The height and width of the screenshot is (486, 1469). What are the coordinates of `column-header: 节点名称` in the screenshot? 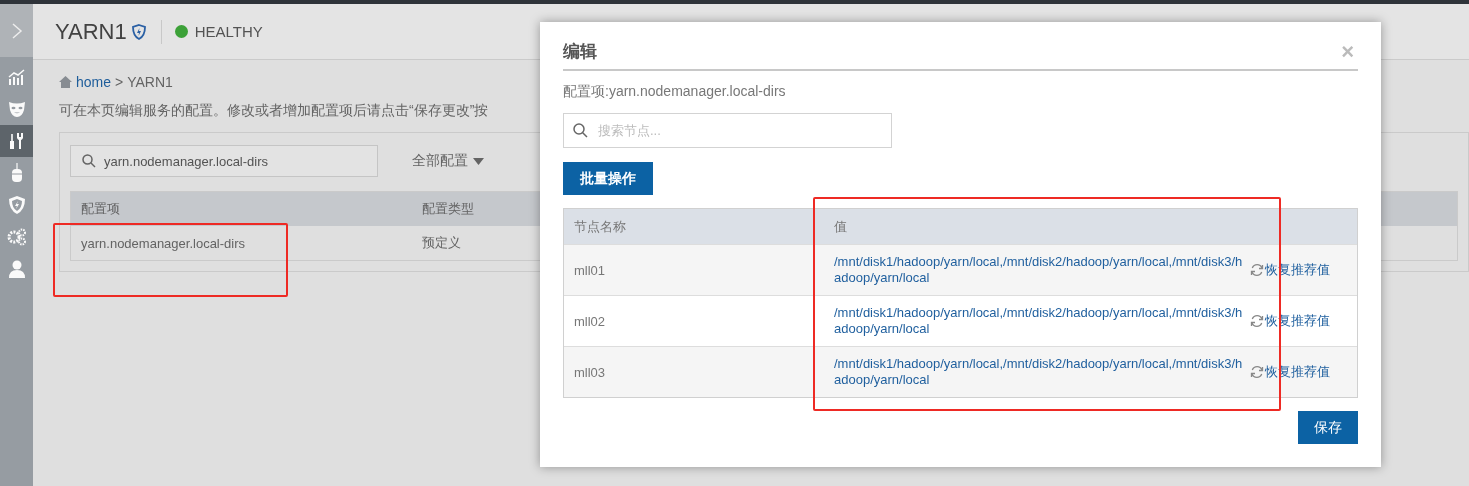 It's located at (600, 226).